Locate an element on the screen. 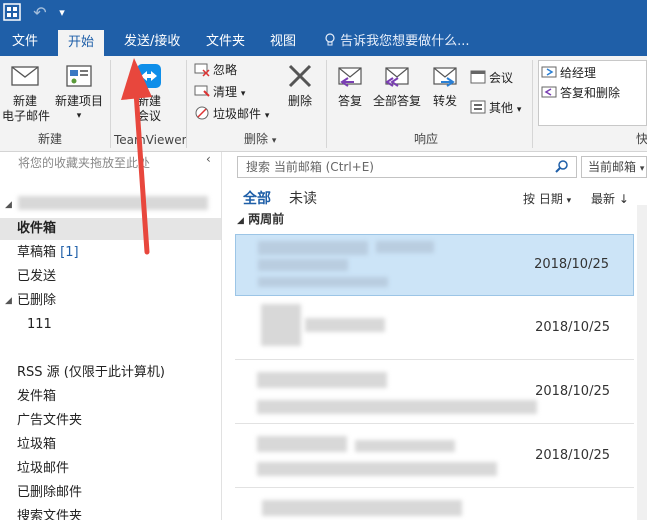  delete-x-icon is located at coordinates (300, 76).